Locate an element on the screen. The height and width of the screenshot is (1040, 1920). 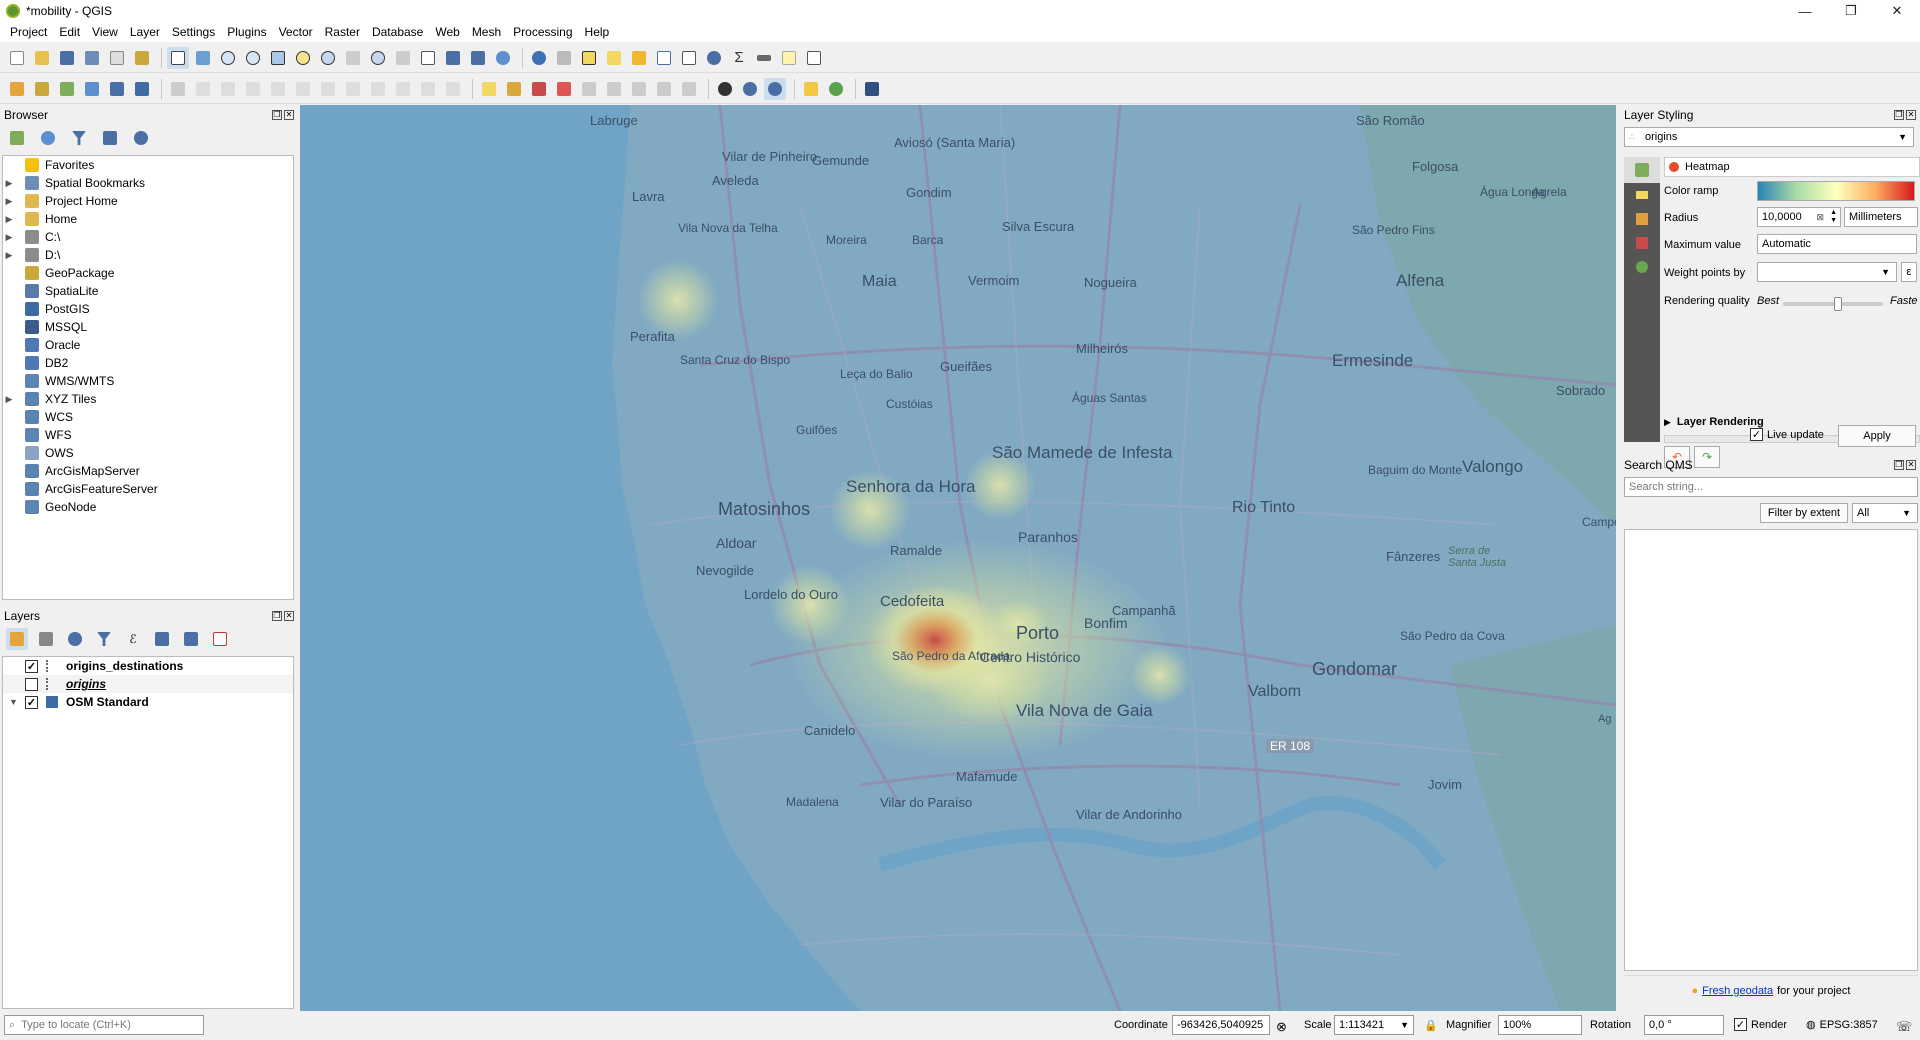
label-pin-icon is located at coordinates (514, 89).